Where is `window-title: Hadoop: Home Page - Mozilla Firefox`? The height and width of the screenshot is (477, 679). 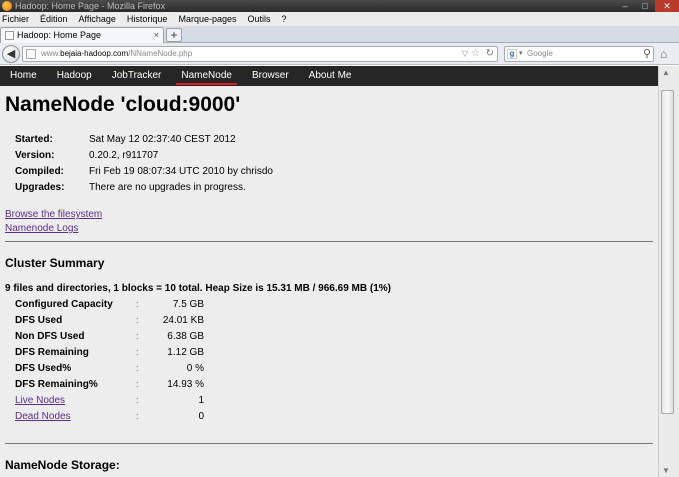 window-title: Hadoop: Home Page - Mozilla Firefox is located at coordinates (90, 6).